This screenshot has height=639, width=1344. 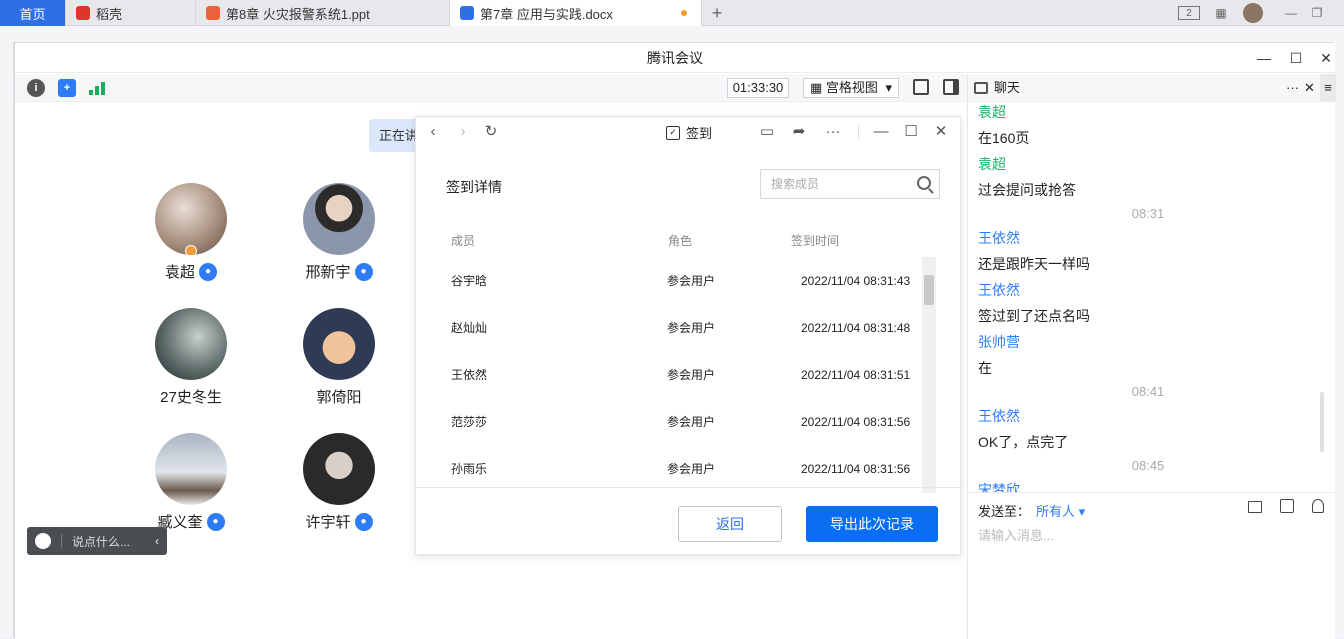 What do you see at coordinates (1318, 506) in the screenshot?
I see `user-icon` at bounding box center [1318, 506].